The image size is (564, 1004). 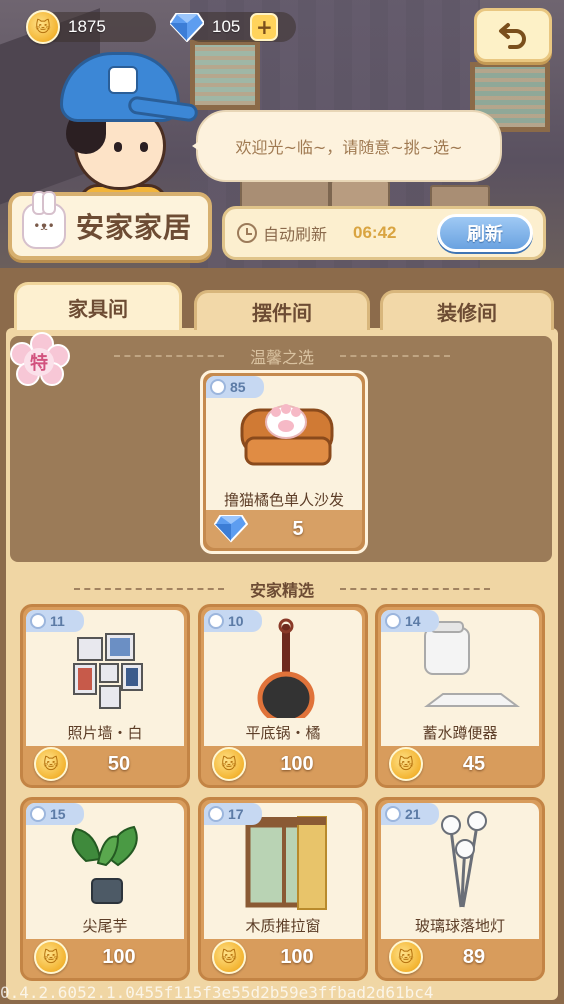 I want to click on coin-counter: 🐱 1875, so click(x=66, y=27).